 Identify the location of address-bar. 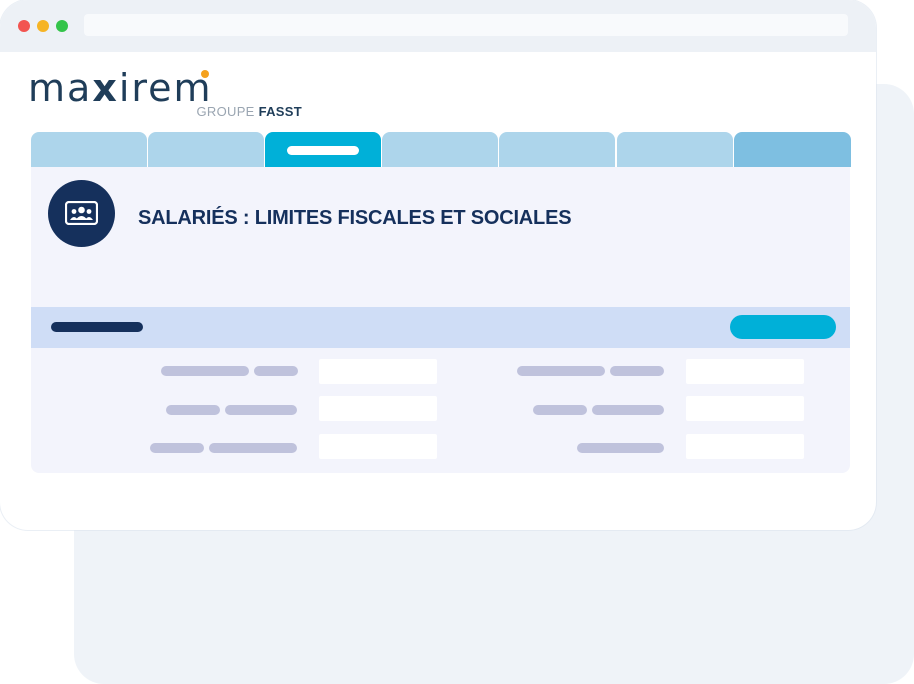
(466, 25).